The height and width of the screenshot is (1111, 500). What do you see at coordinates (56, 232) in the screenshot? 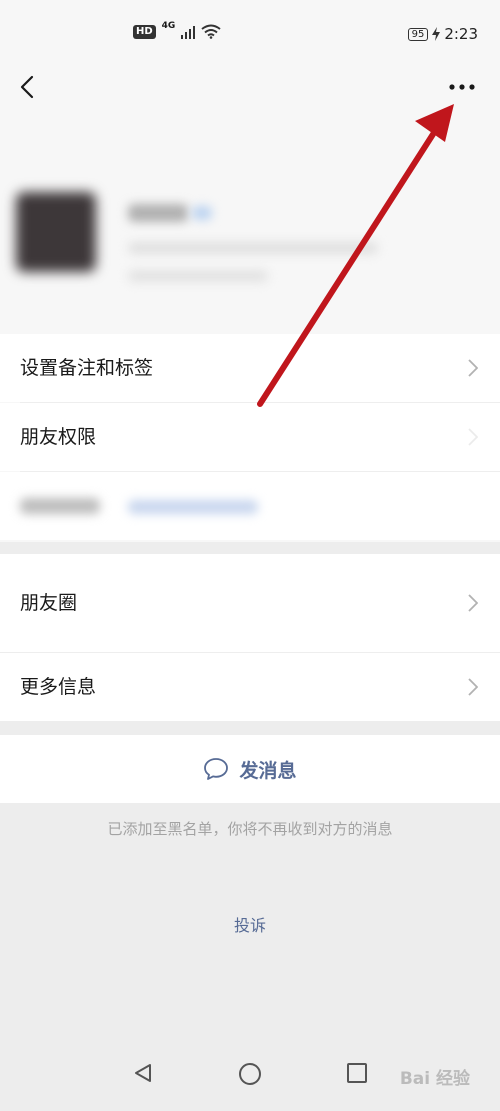
I see `avatar` at bounding box center [56, 232].